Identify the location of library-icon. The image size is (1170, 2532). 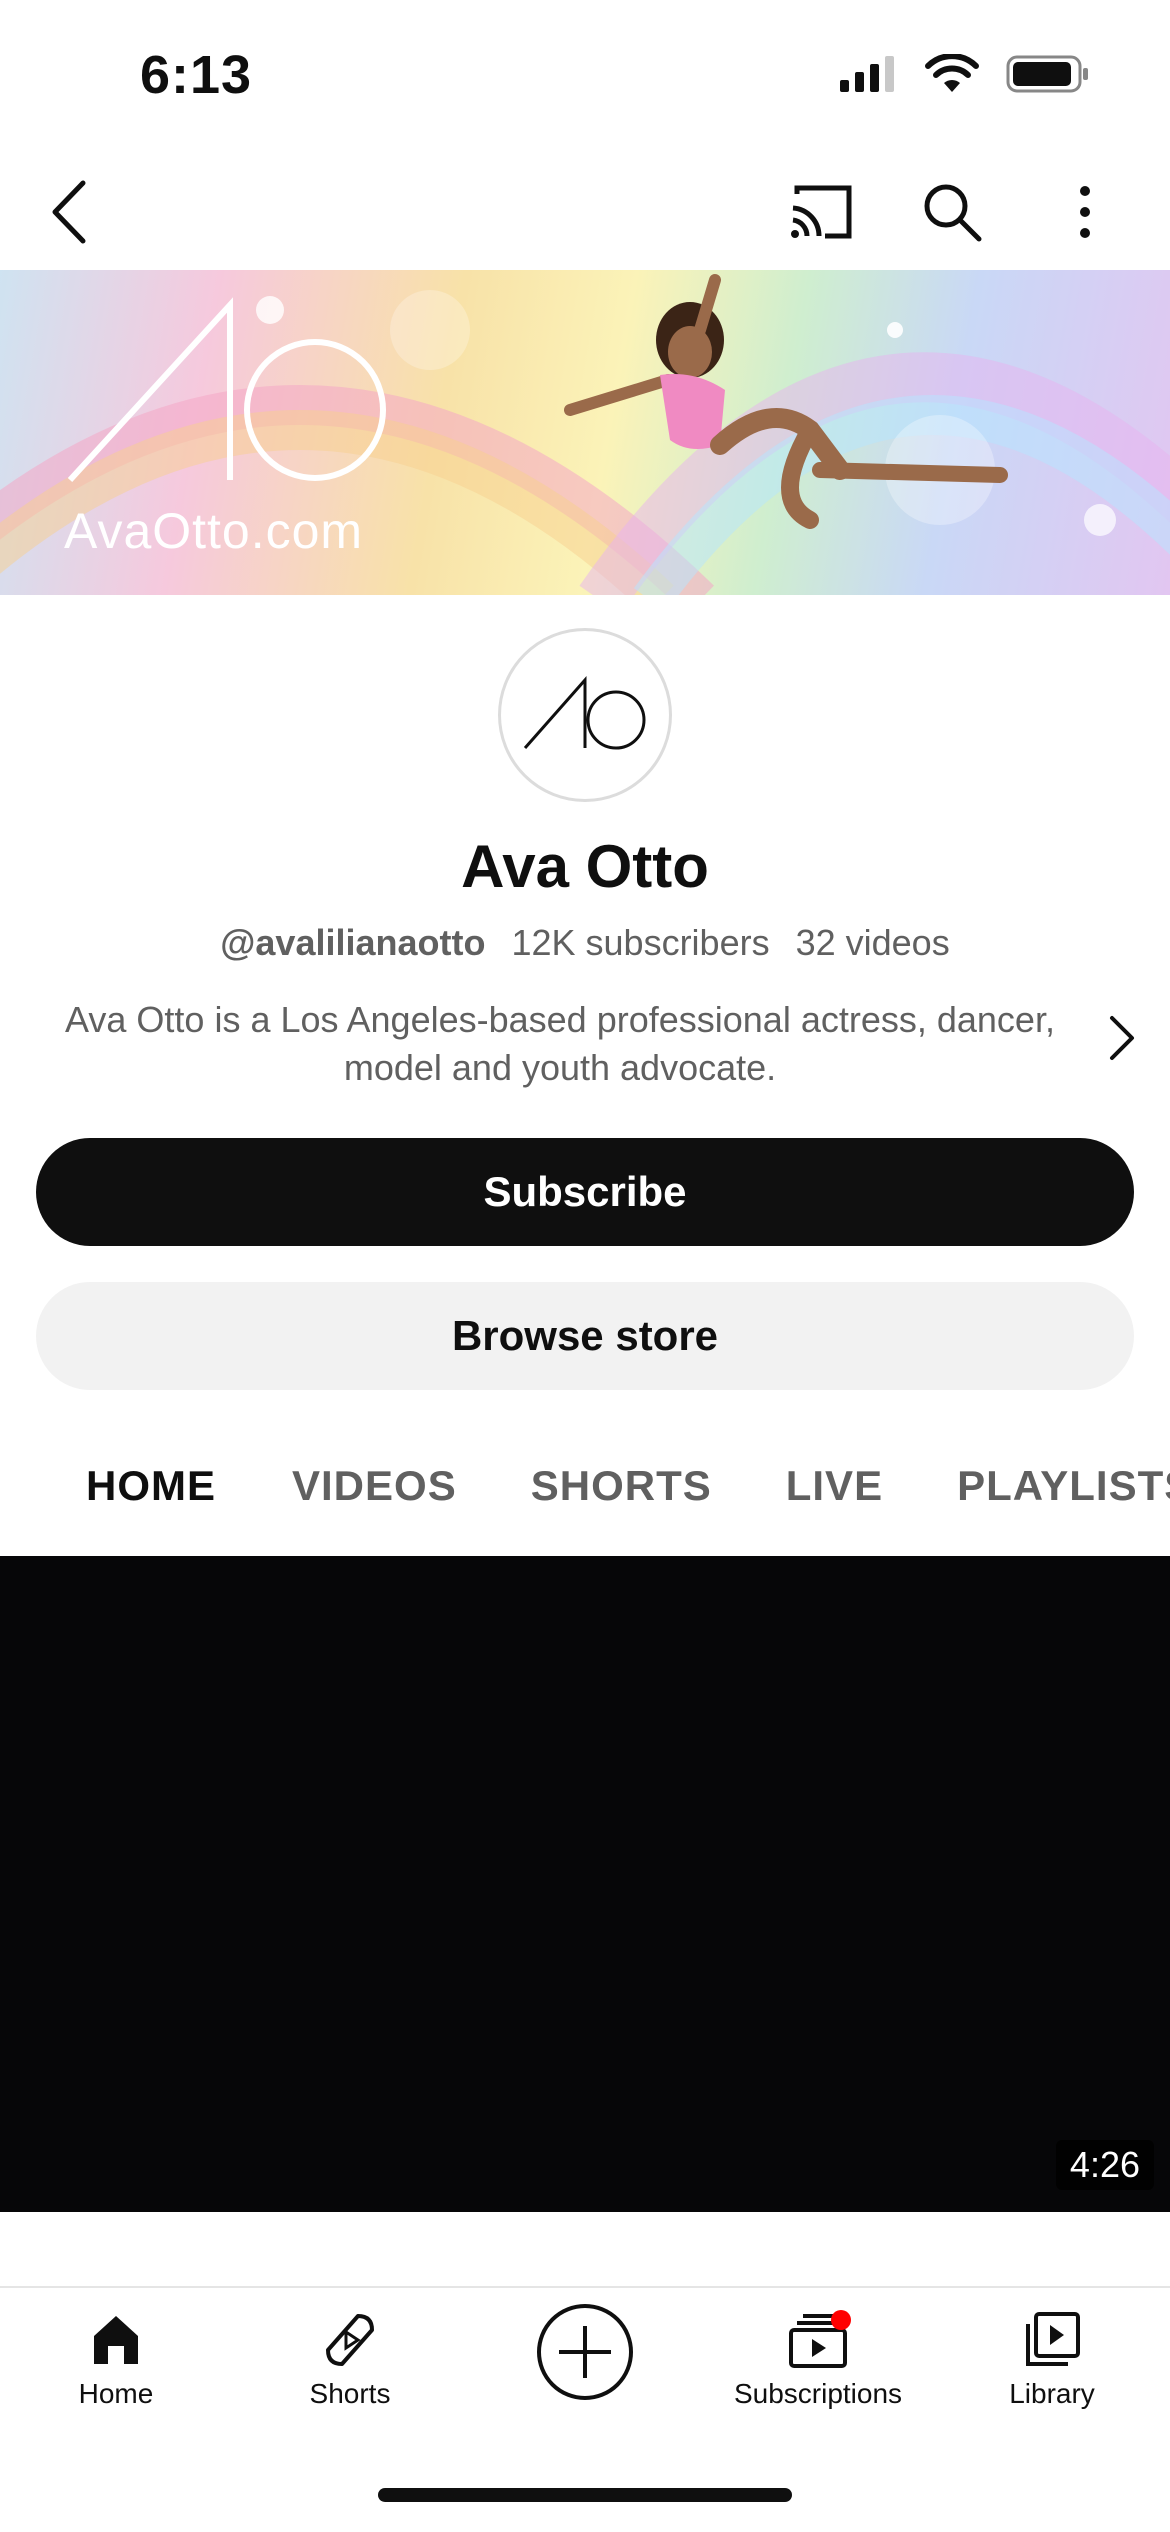
(1053, 2339).